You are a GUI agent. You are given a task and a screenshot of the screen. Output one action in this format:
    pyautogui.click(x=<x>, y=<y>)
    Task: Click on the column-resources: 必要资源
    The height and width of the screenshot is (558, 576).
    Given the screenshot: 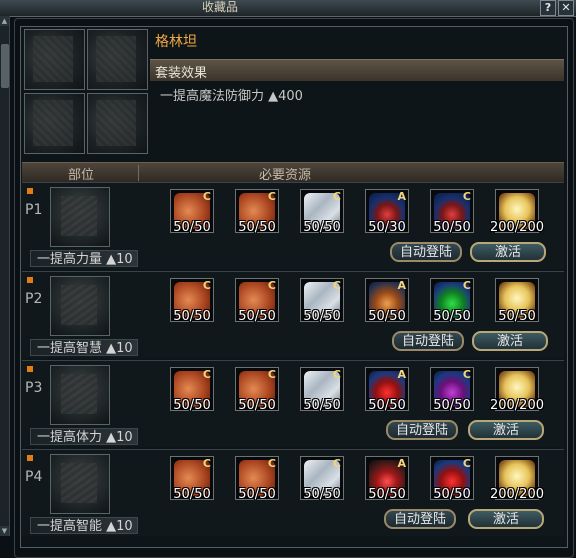 What is the action you would take?
    pyautogui.click(x=285, y=175)
    